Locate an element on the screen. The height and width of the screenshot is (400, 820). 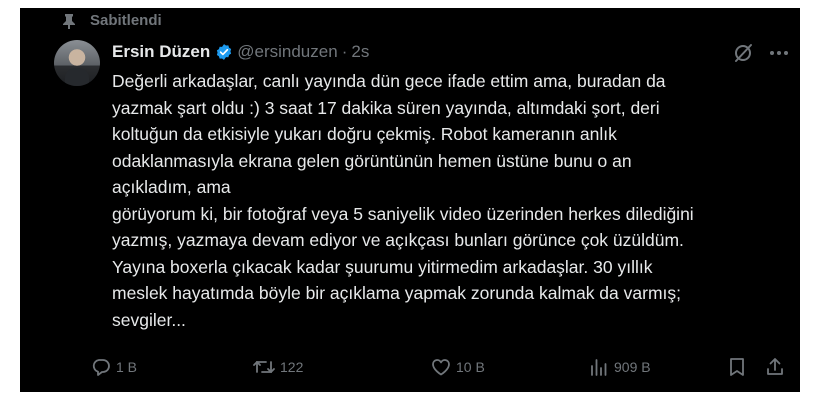
share-icon is located at coordinates (775, 366).